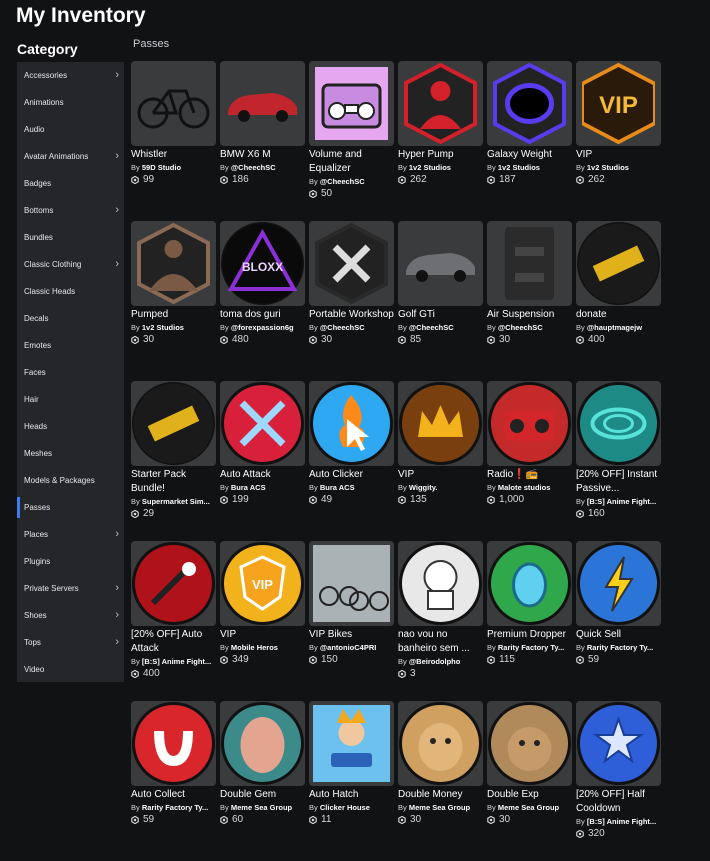  What do you see at coordinates (70, 291) in the screenshot?
I see `sidebar-item-classic-heads: Classic Heads` at bounding box center [70, 291].